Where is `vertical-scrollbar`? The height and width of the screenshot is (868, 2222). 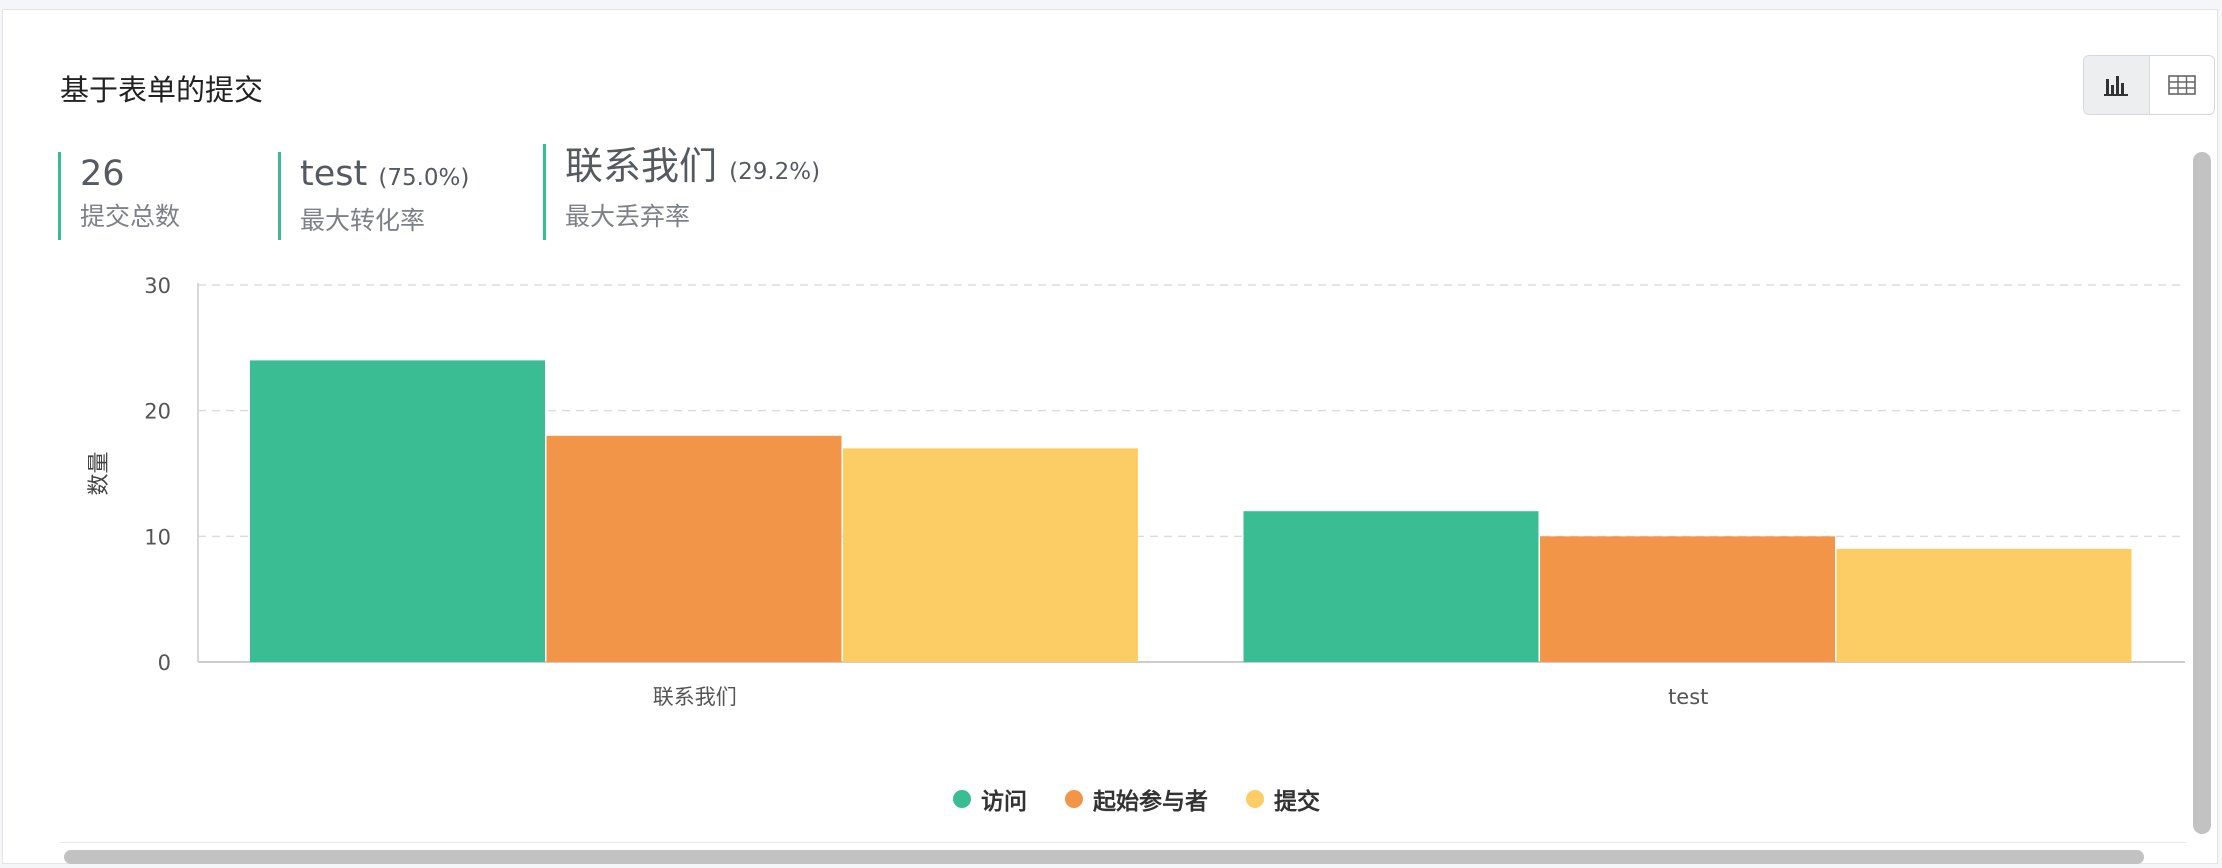
vertical-scrollbar is located at coordinates (2203, 494).